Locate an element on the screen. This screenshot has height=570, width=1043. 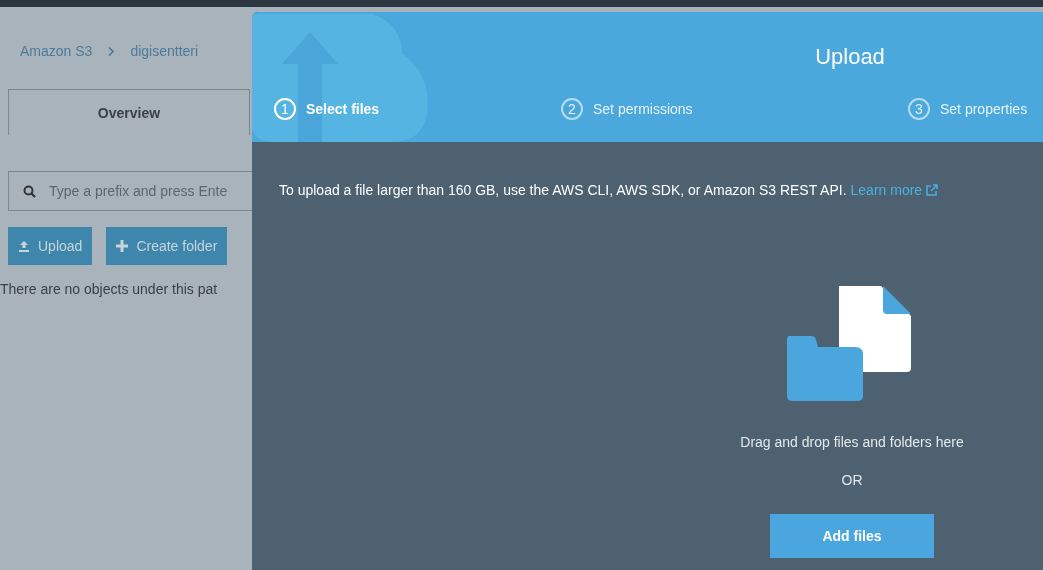
dialog-title: Upload is located at coordinates (850, 57).